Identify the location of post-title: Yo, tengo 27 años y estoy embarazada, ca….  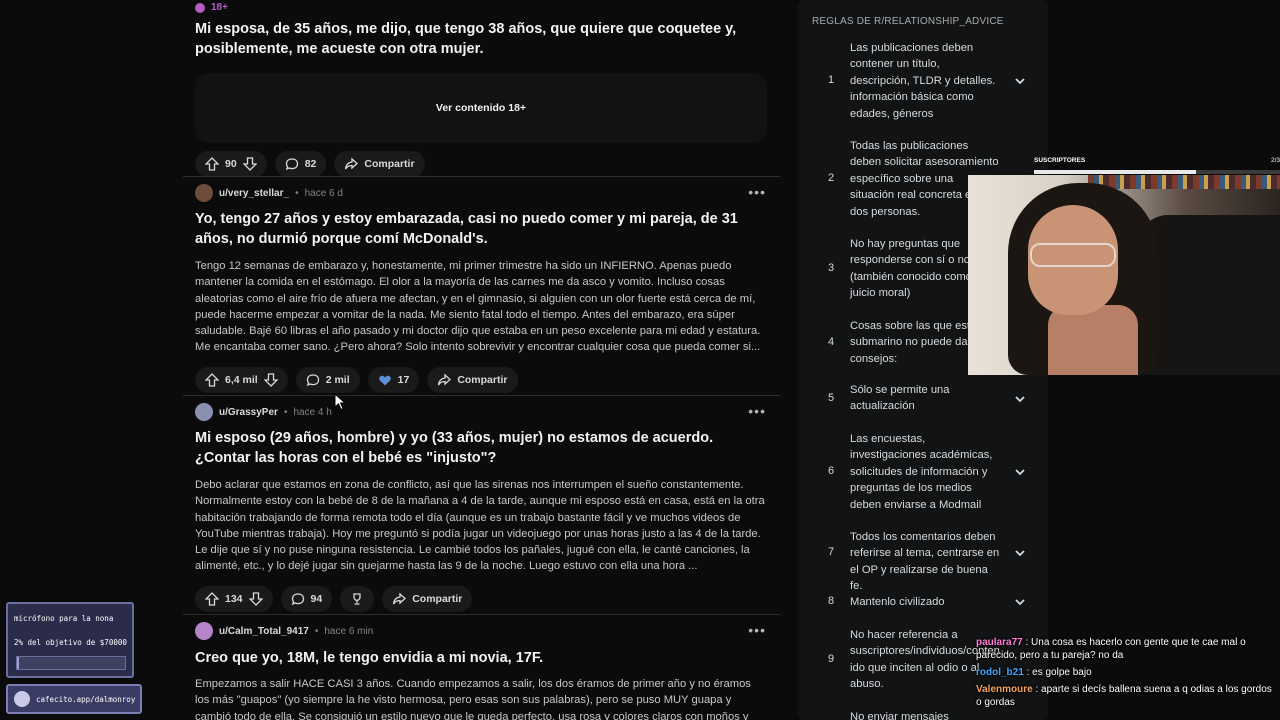
(481, 229).